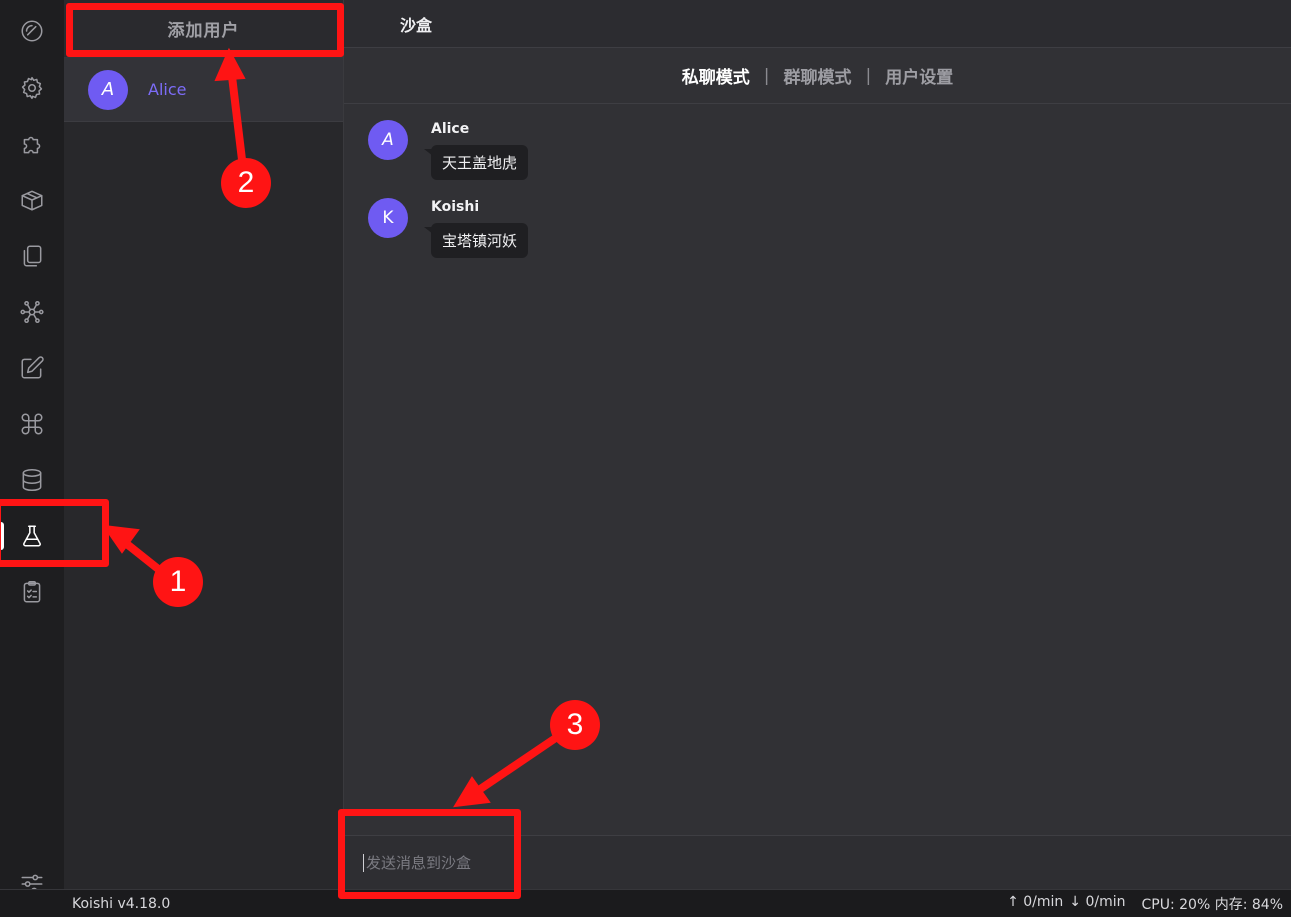 This screenshot has width=1291, height=917. I want to click on upload-rate: ↑ 0/min, so click(1035, 901).